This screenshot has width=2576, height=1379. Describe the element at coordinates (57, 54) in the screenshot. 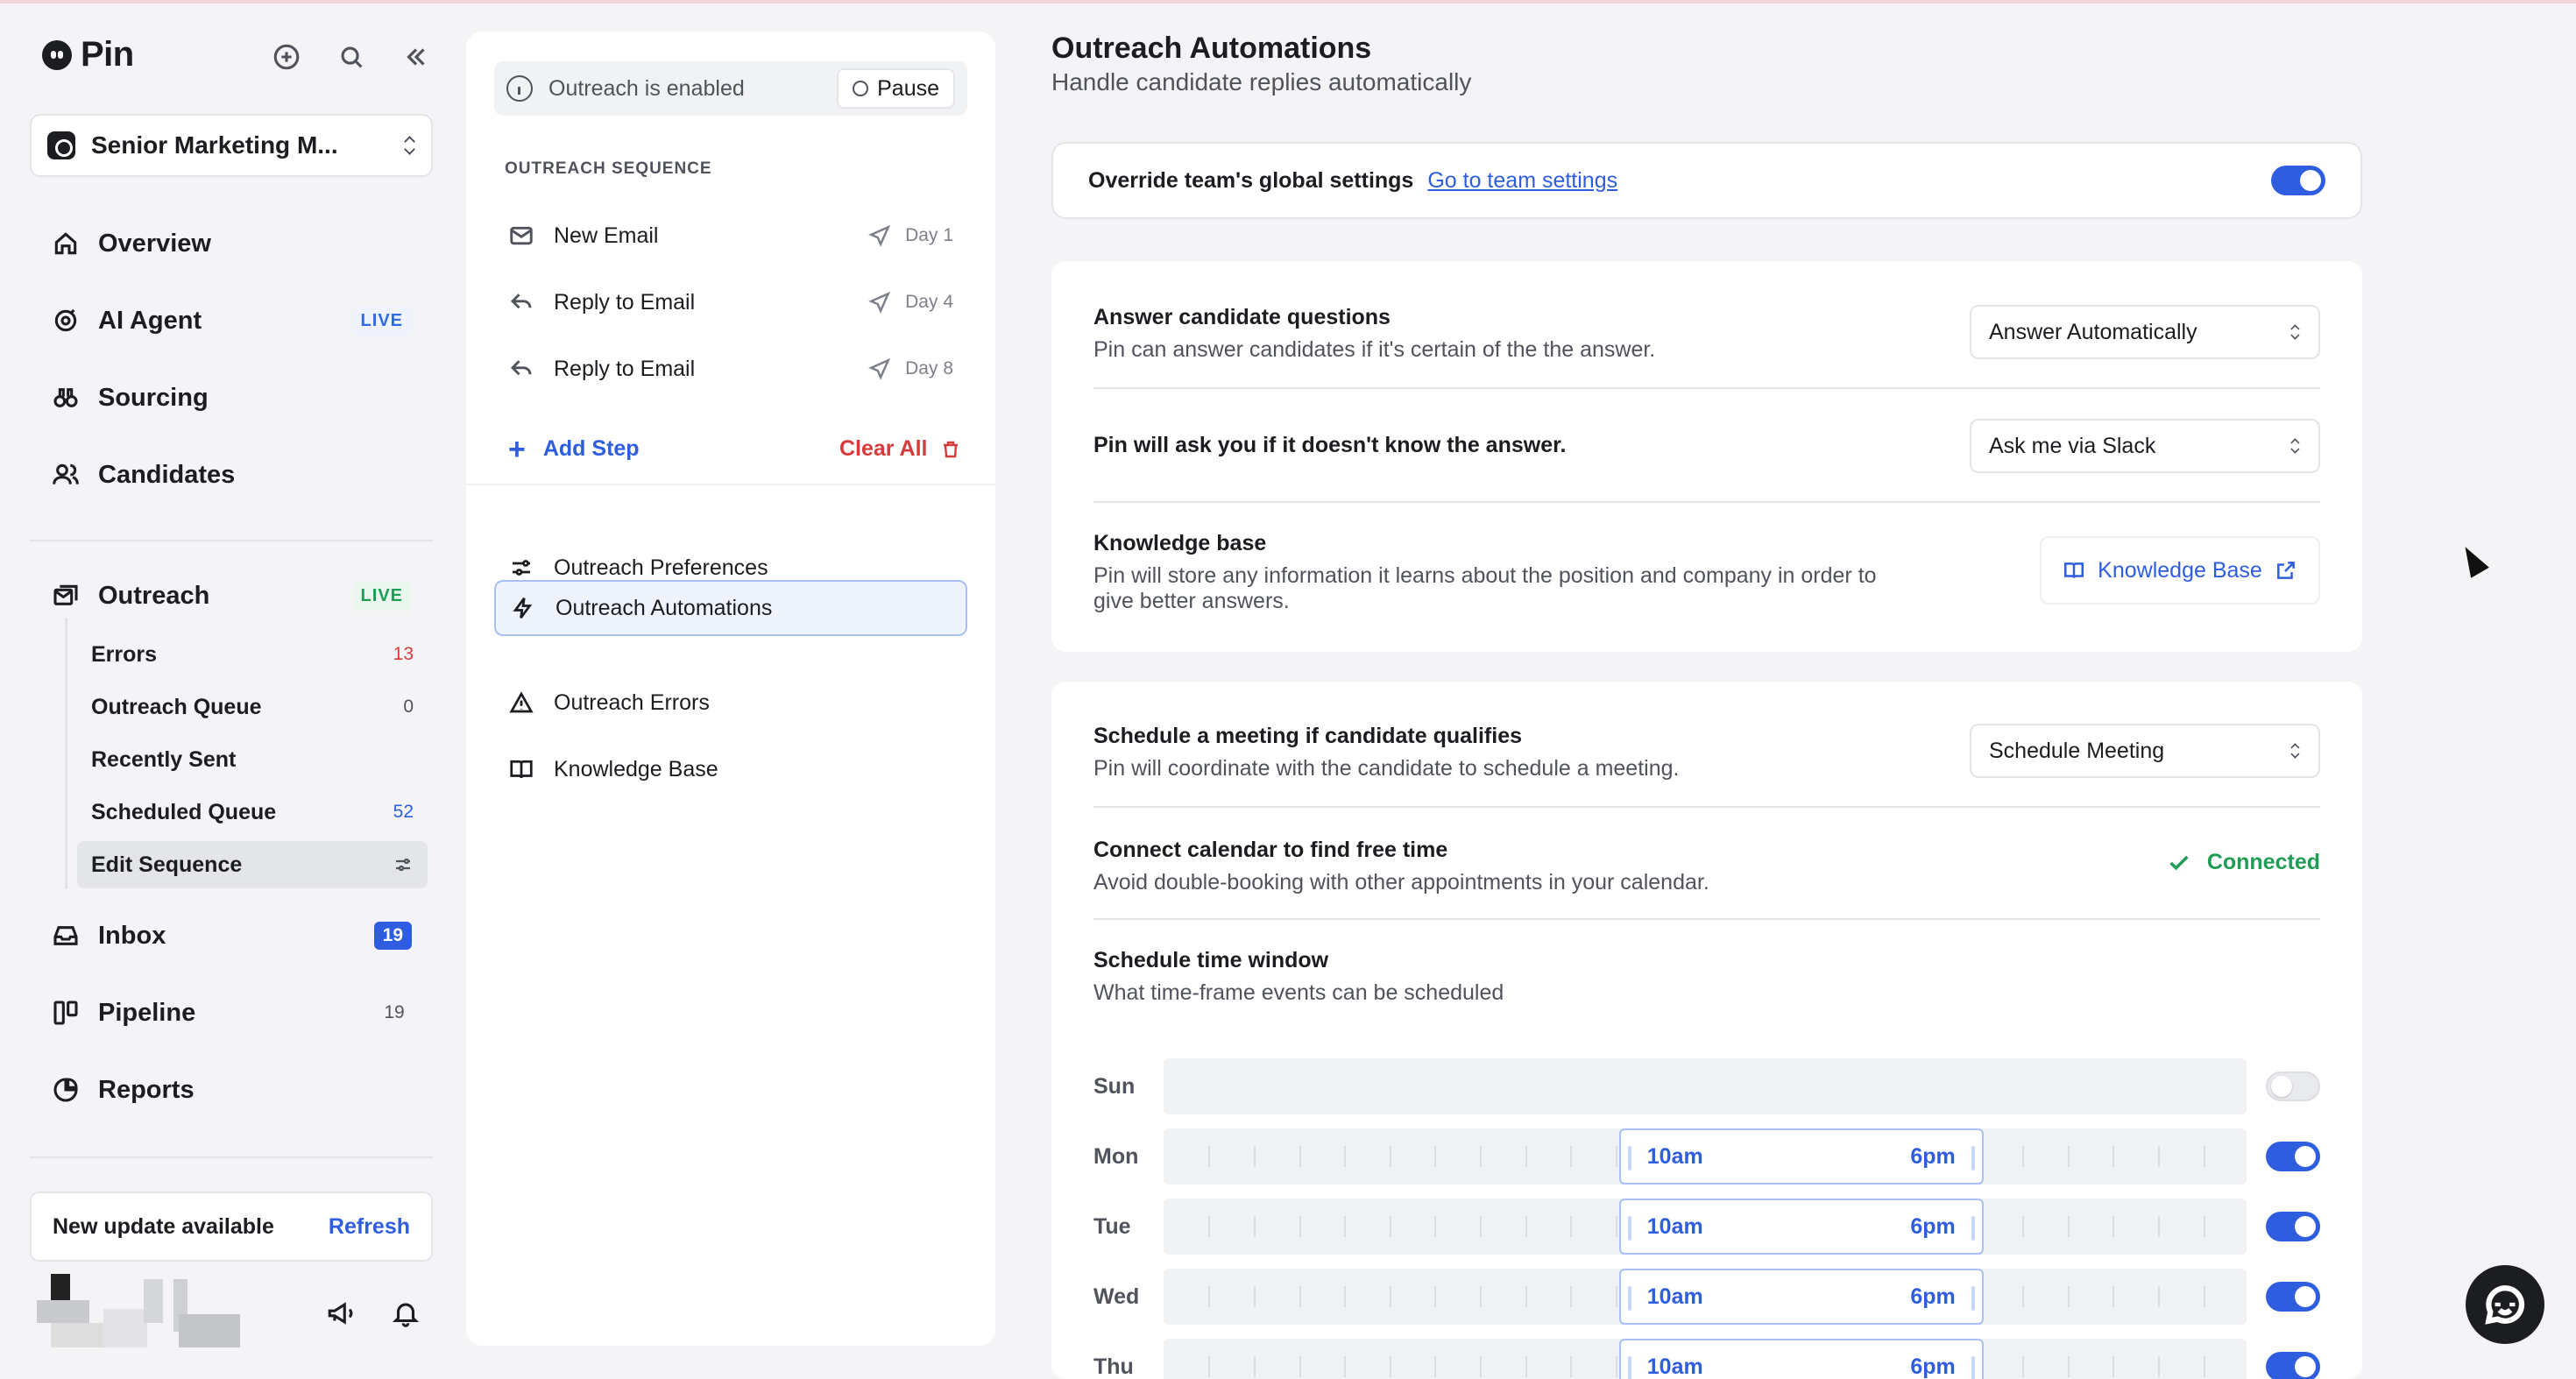

I see `pin-logo-icon` at that location.